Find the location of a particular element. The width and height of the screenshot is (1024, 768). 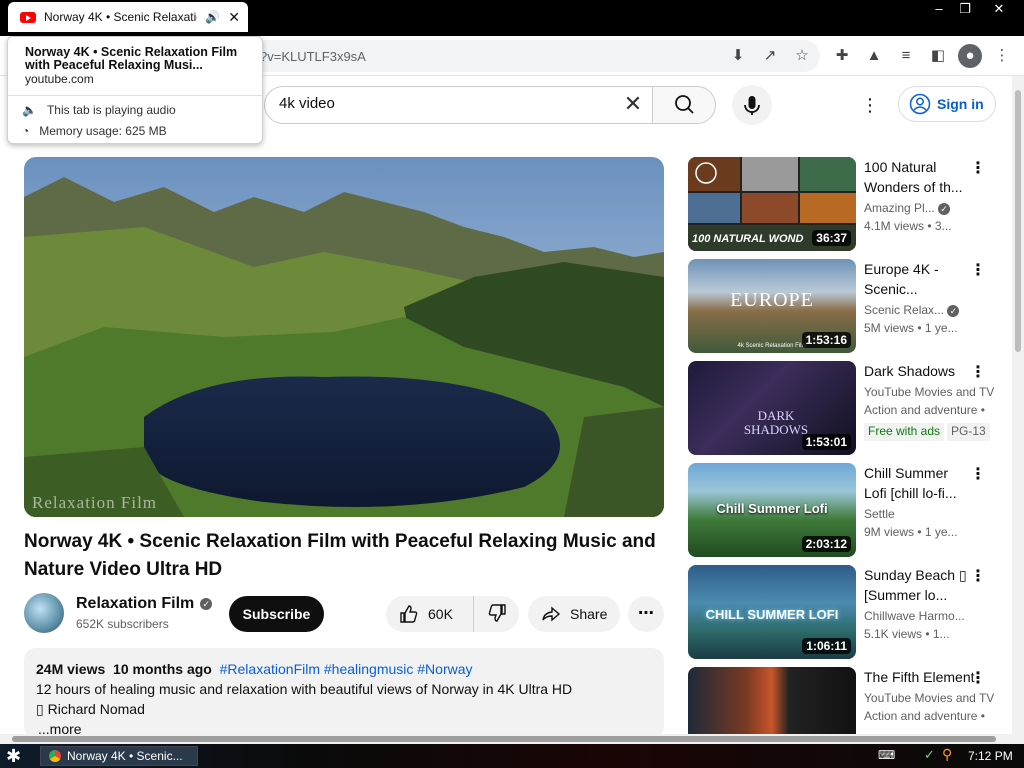

search-button is located at coordinates (684, 105).